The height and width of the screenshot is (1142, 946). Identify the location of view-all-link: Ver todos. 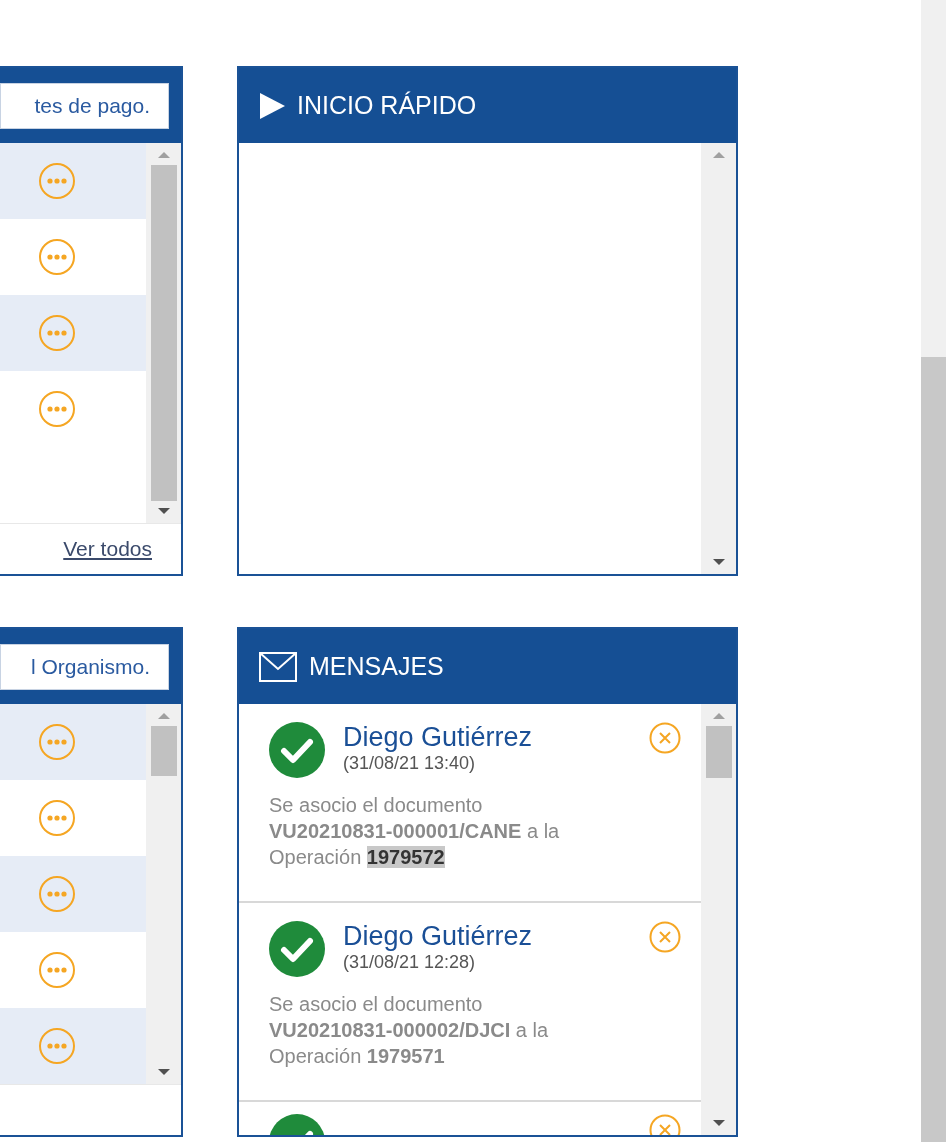
(107, 549).